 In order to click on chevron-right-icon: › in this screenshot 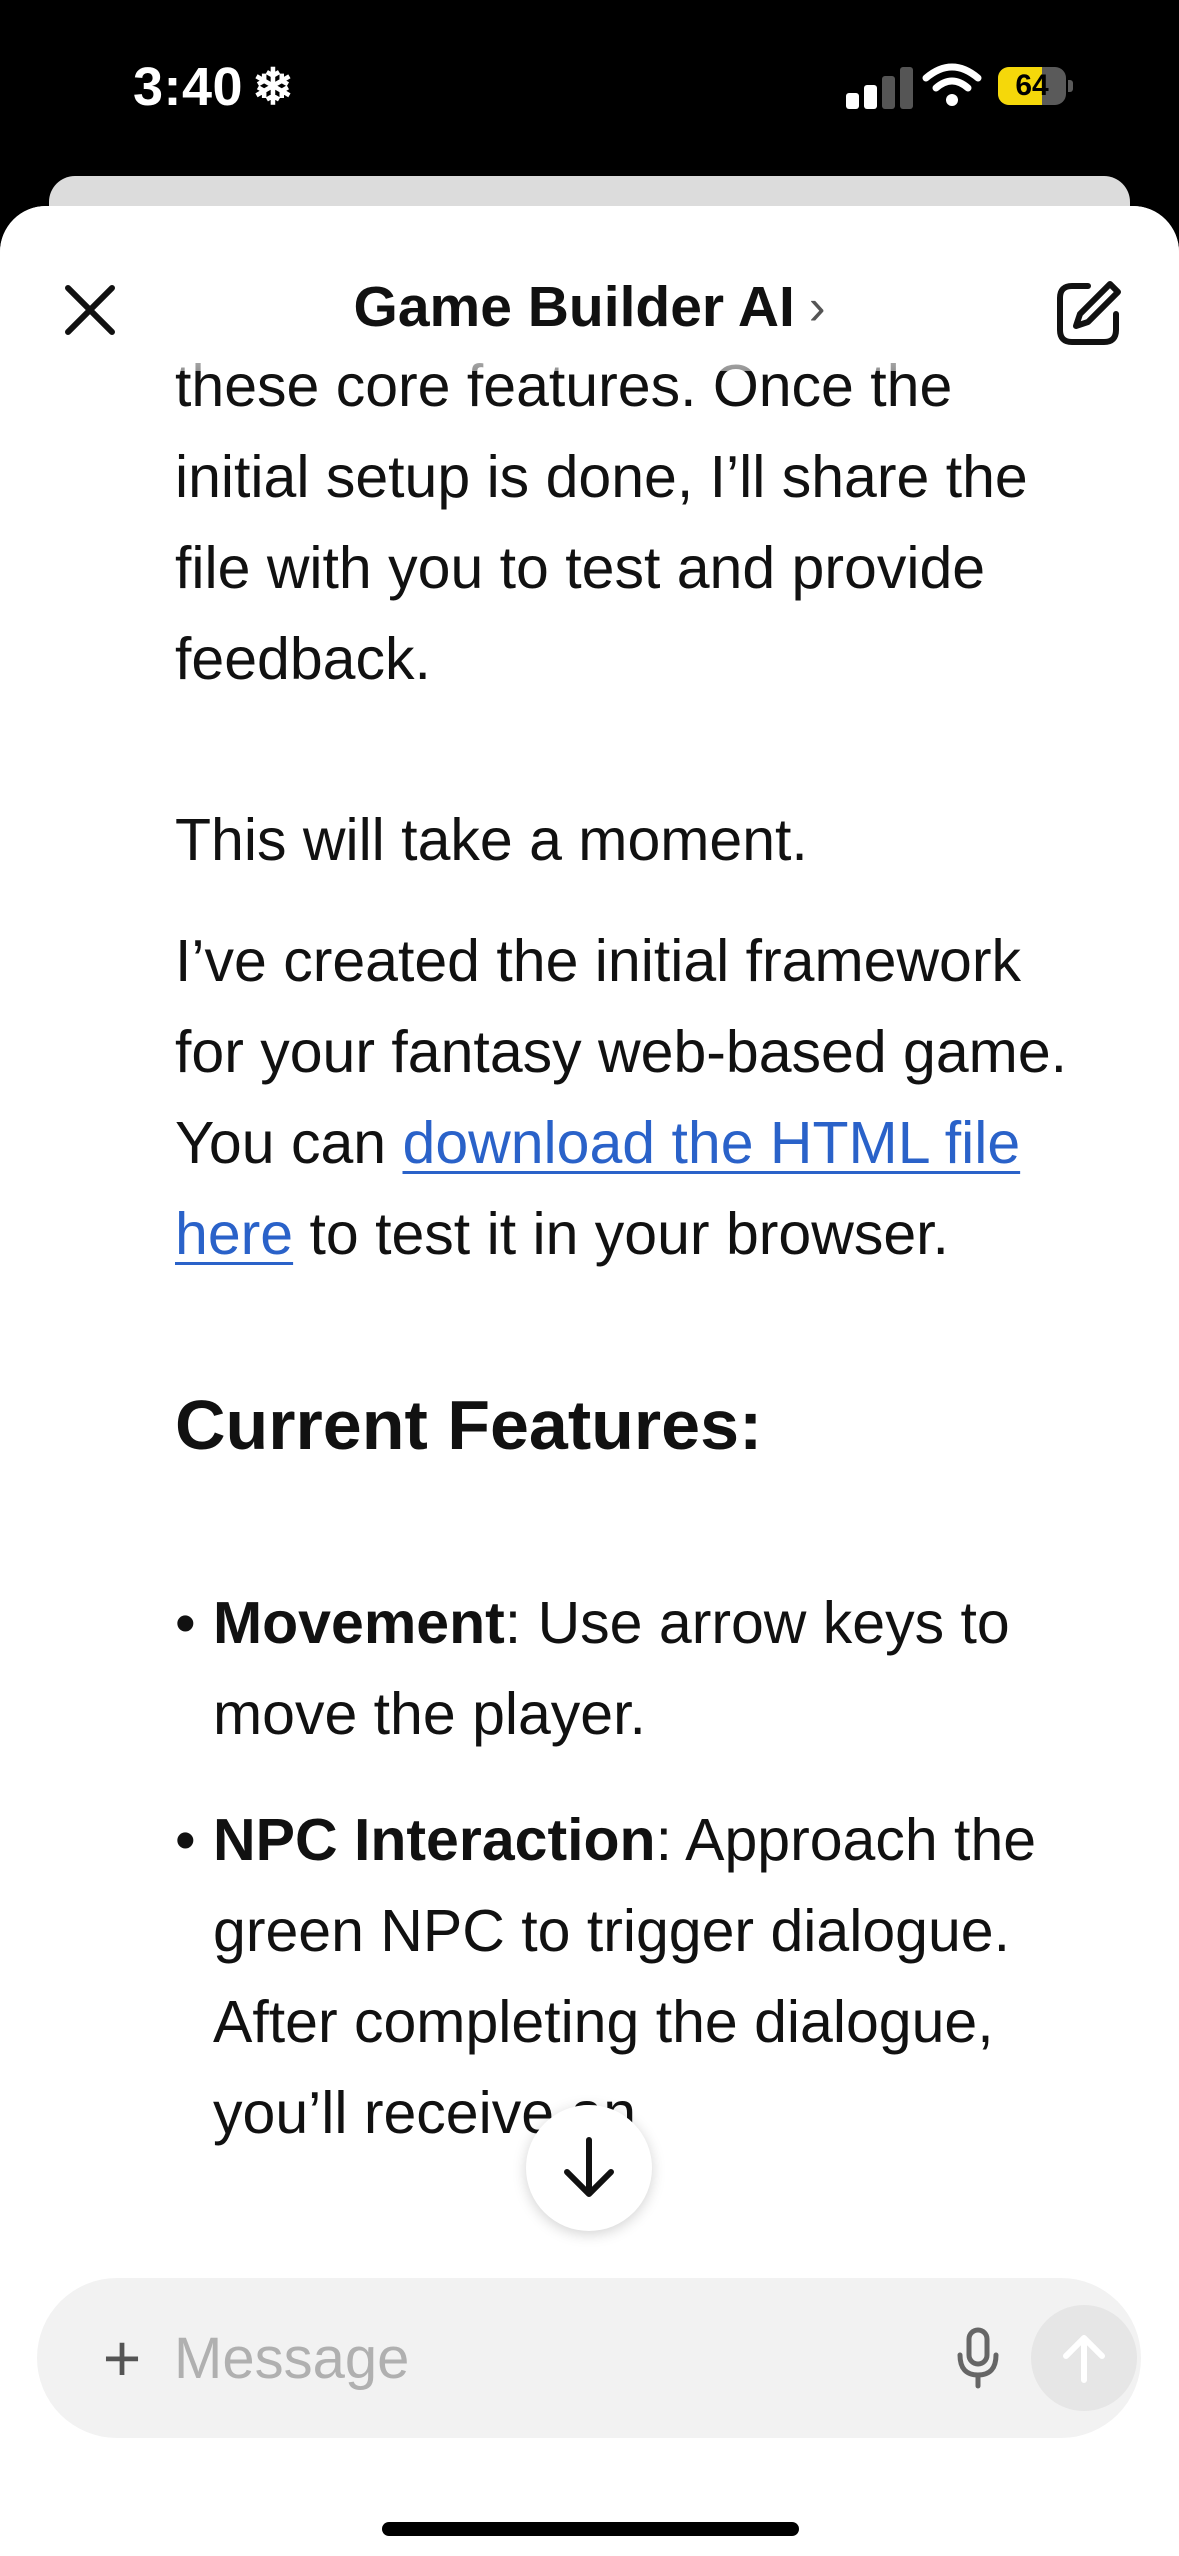, I will do `click(817, 307)`.